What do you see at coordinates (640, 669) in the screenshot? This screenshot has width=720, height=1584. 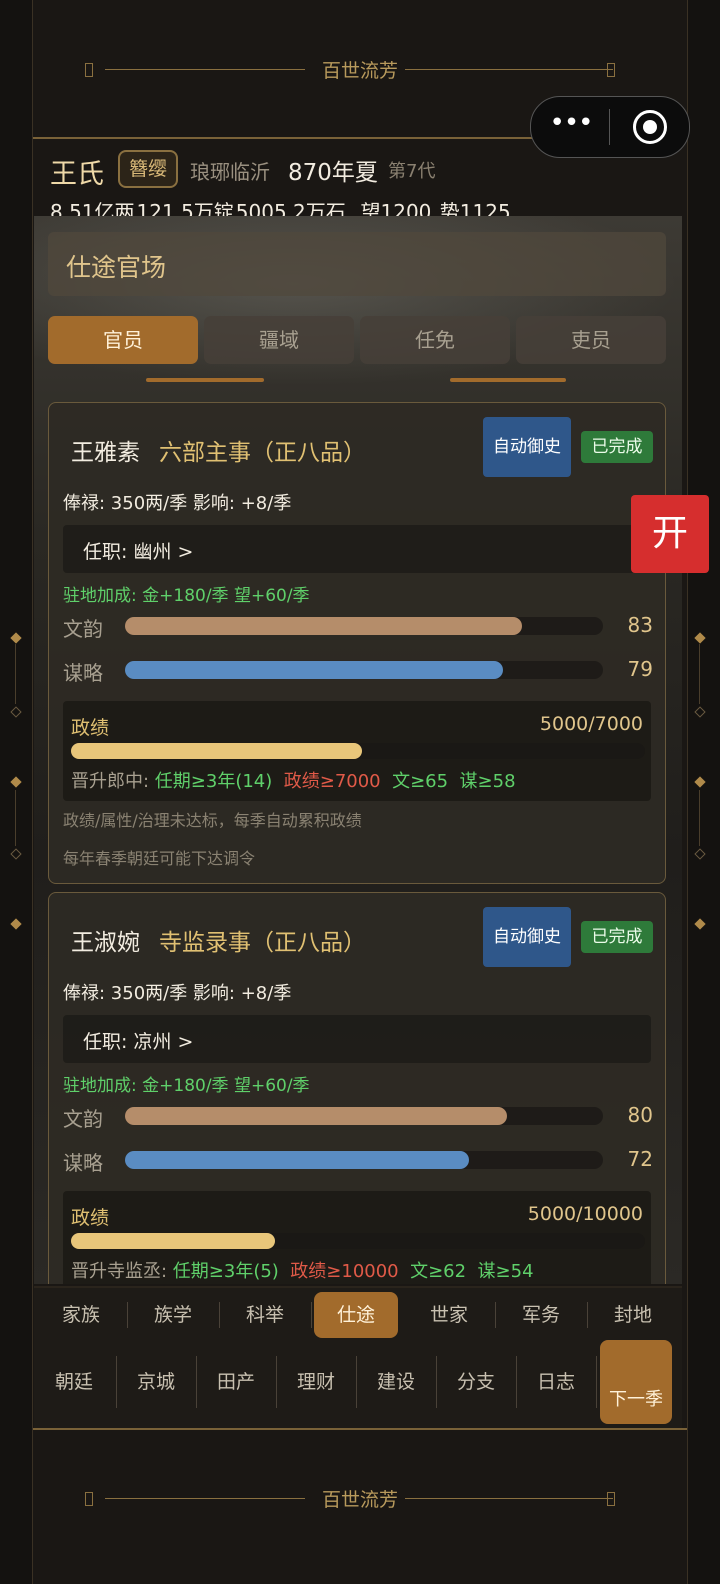 I see `stat-value: 79` at bounding box center [640, 669].